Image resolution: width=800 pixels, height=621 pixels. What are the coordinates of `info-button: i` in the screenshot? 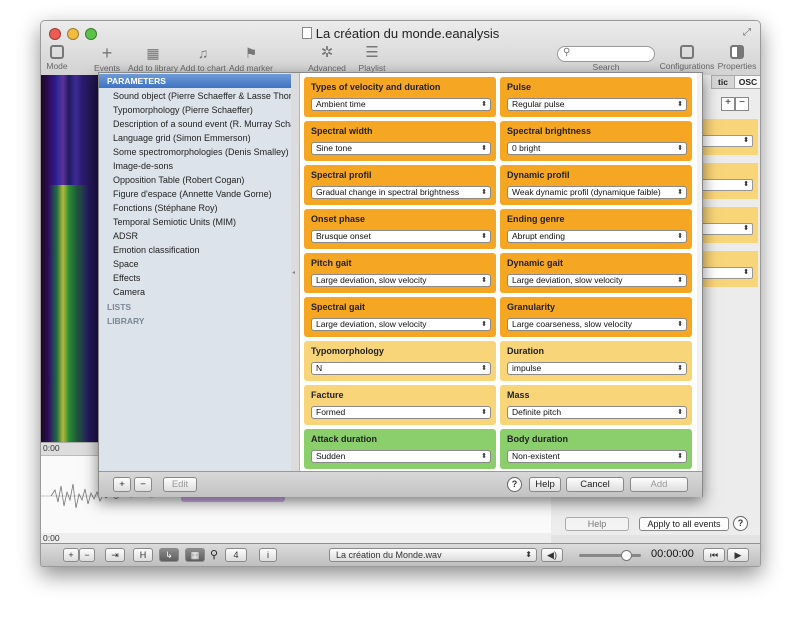 It's located at (268, 555).